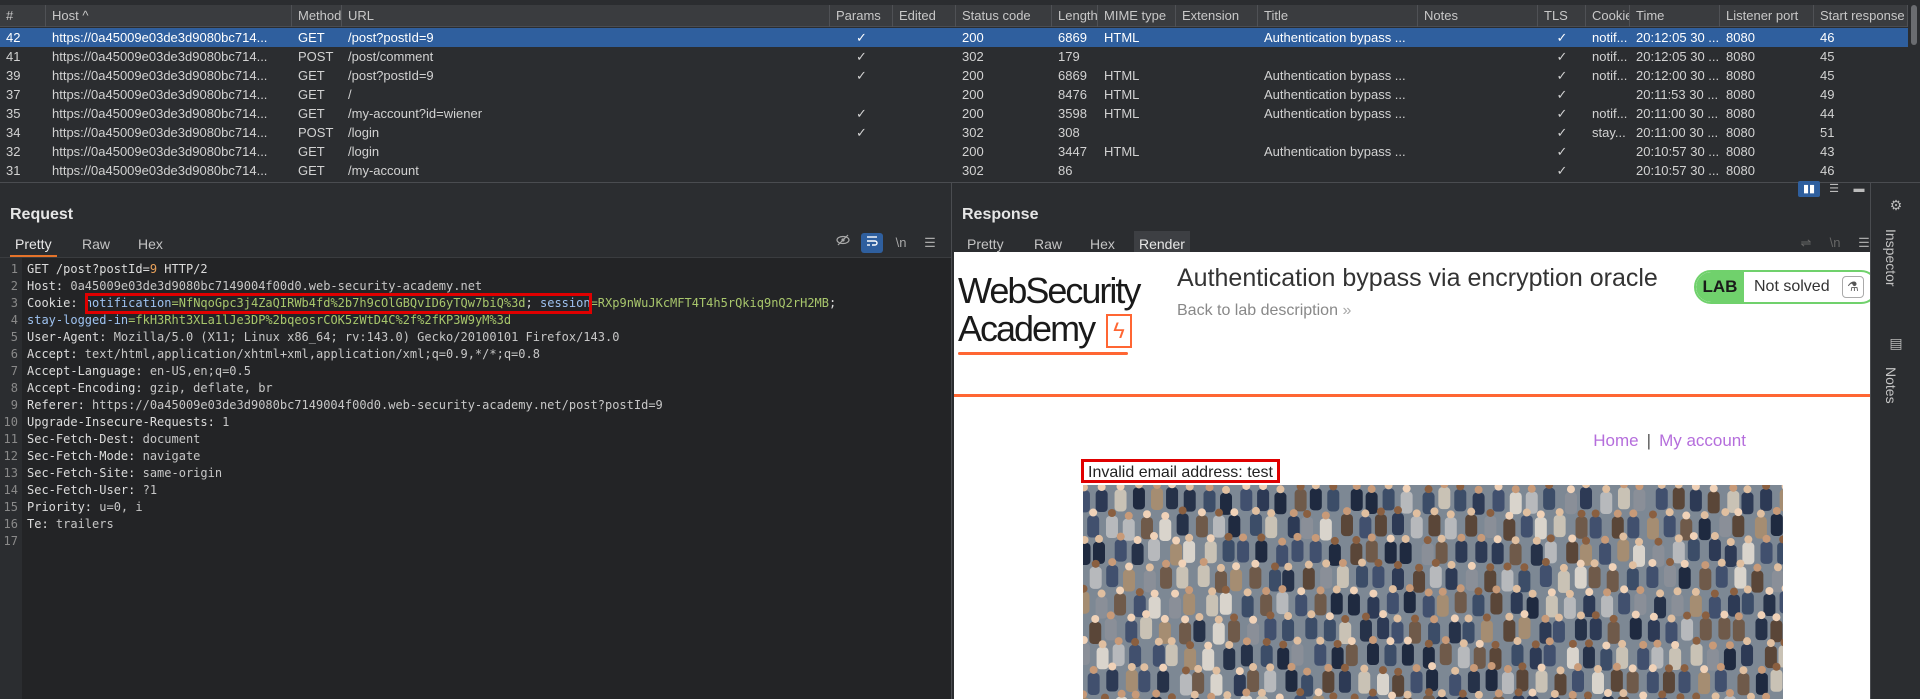 This screenshot has width=1920, height=699. I want to click on nav-home-link: Home, so click(1615, 440).